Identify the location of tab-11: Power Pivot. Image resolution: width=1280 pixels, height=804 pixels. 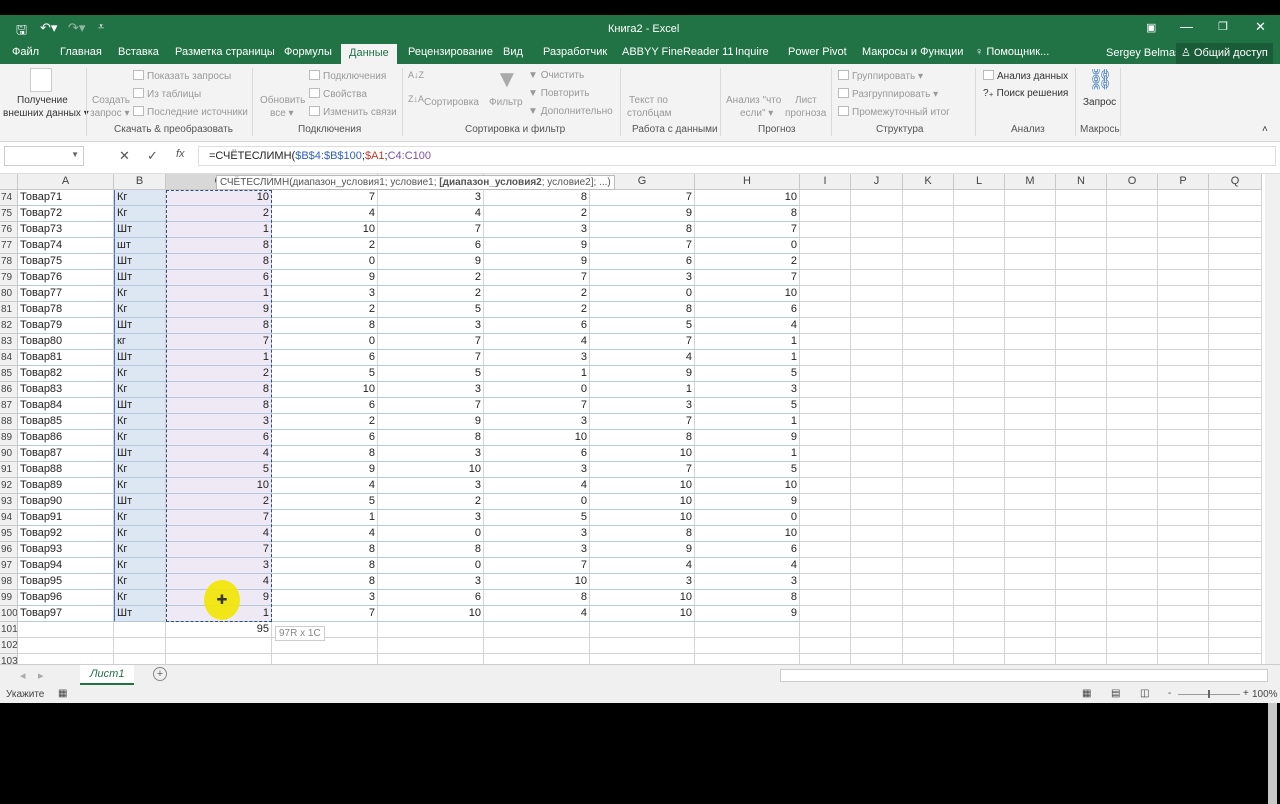
(817, 52).